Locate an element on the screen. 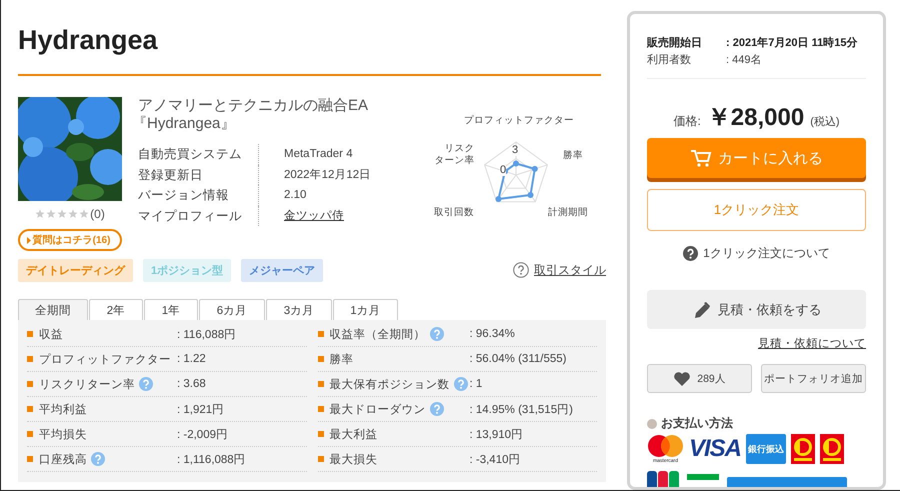 This screenshot has width=900, height=491. profile-link: 金ツッパ侍 is located at coordinates (314, 216).